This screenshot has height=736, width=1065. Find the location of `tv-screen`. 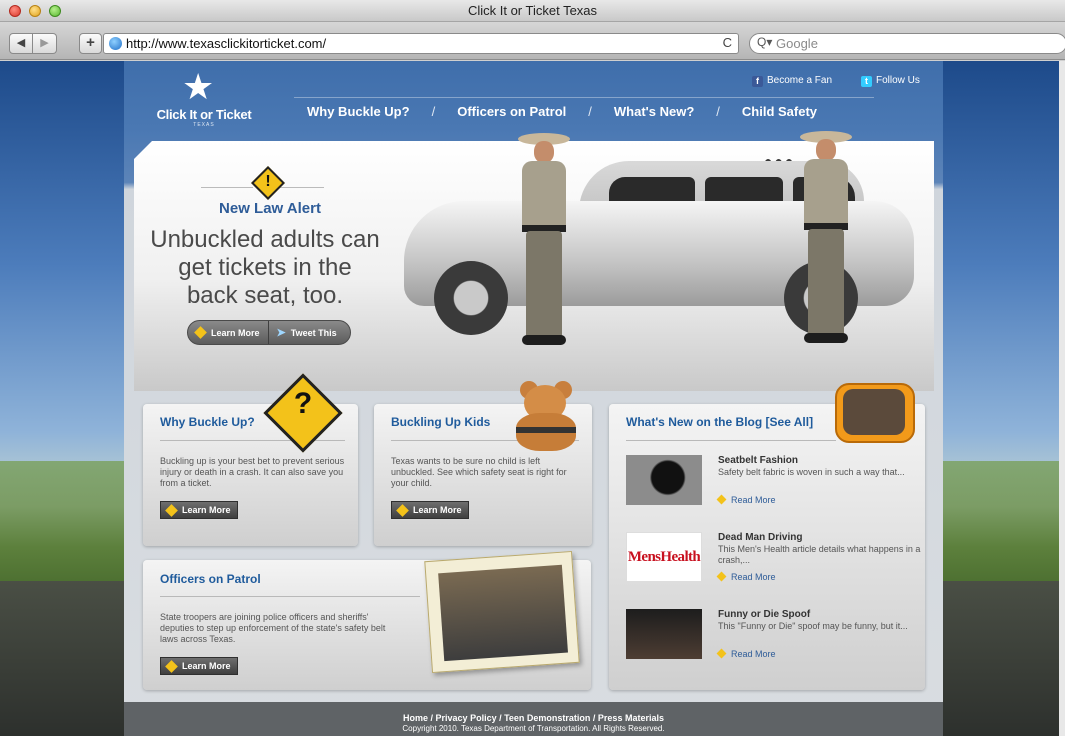

tv-screen is located at coordinates (874, 412).